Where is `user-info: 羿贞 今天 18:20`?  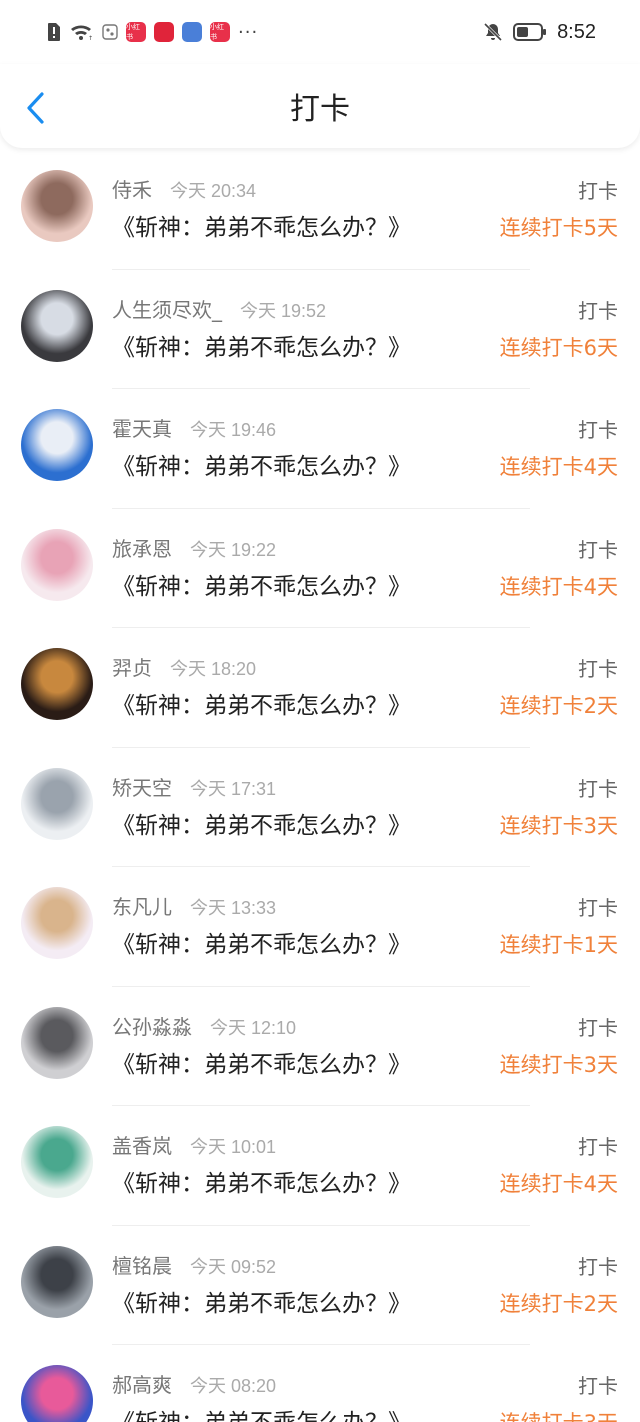
user-info: 羿贞 今天 18:20 is located at coordinates (184, 666).